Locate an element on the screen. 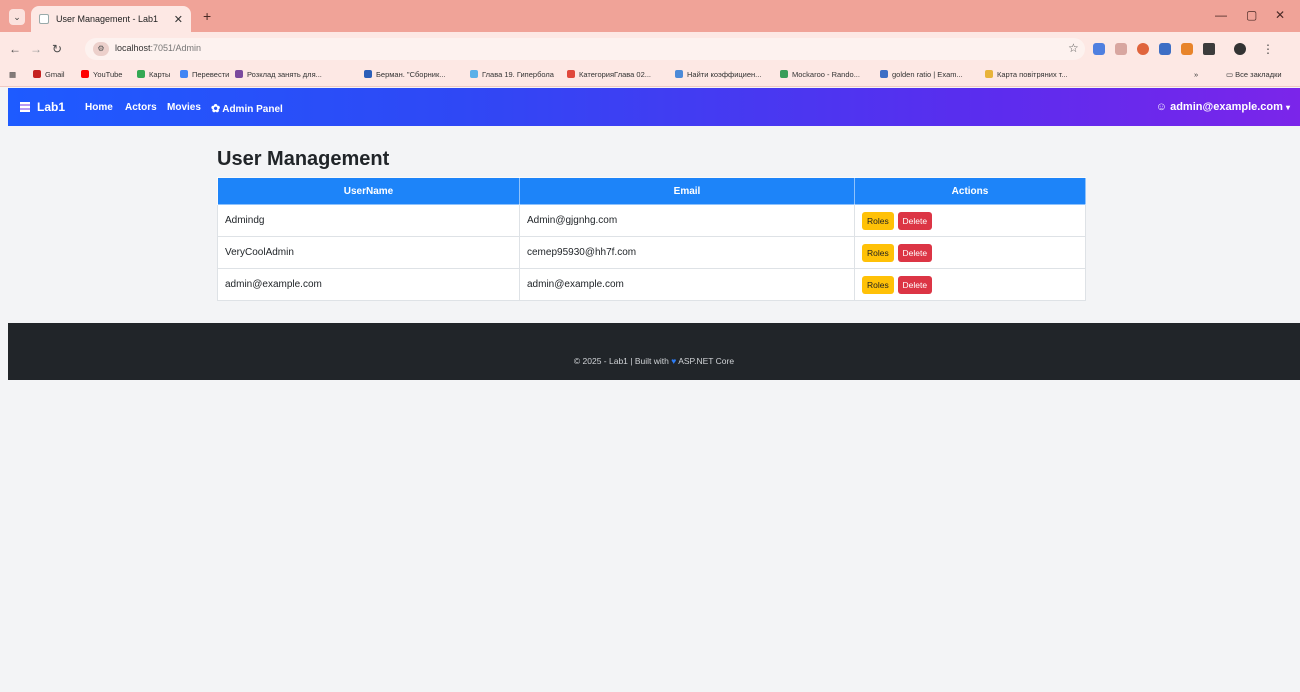 The image size is (1300, 692). all-bookmarks-folder: ▭ Все закладки is located at coordinates (1254, 74).